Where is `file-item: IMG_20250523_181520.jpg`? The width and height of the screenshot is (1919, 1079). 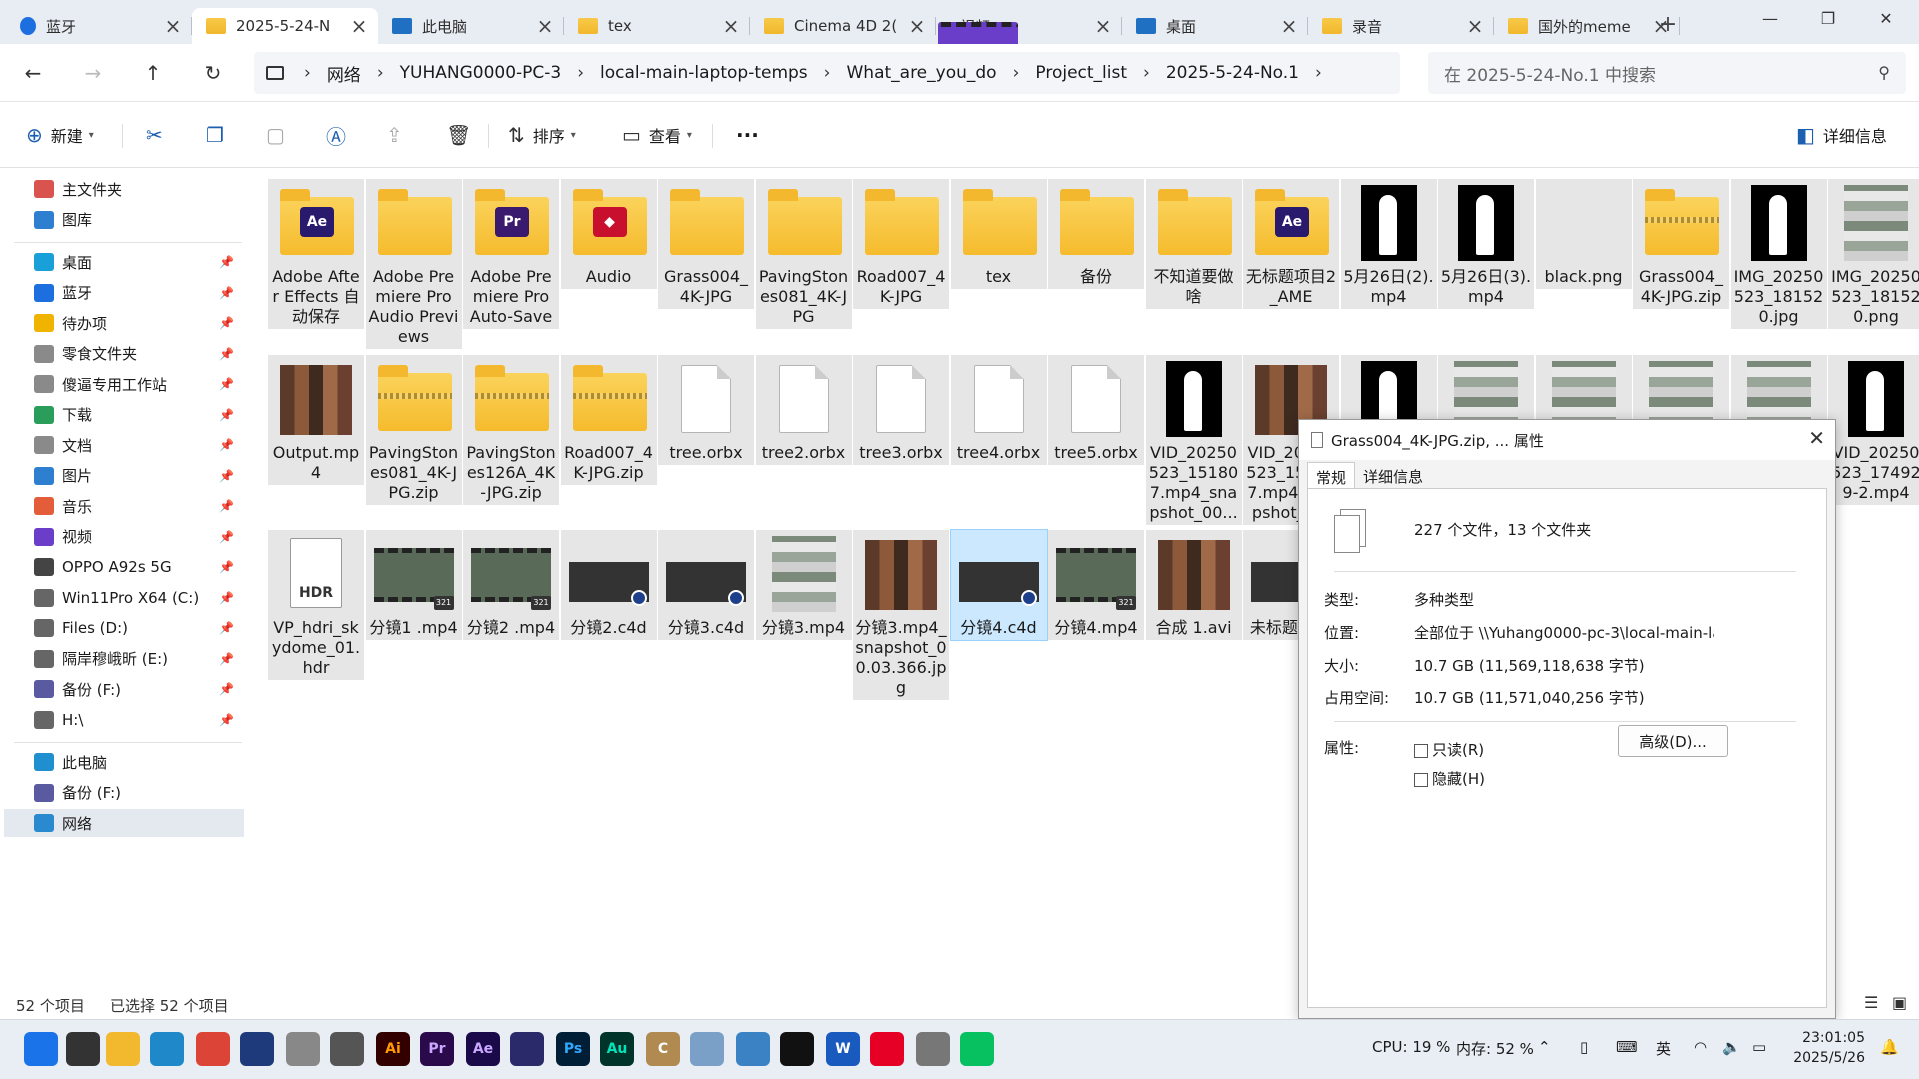 file-item: IMG_20250523_181520.jpg is located at coordinates (1778, 254).